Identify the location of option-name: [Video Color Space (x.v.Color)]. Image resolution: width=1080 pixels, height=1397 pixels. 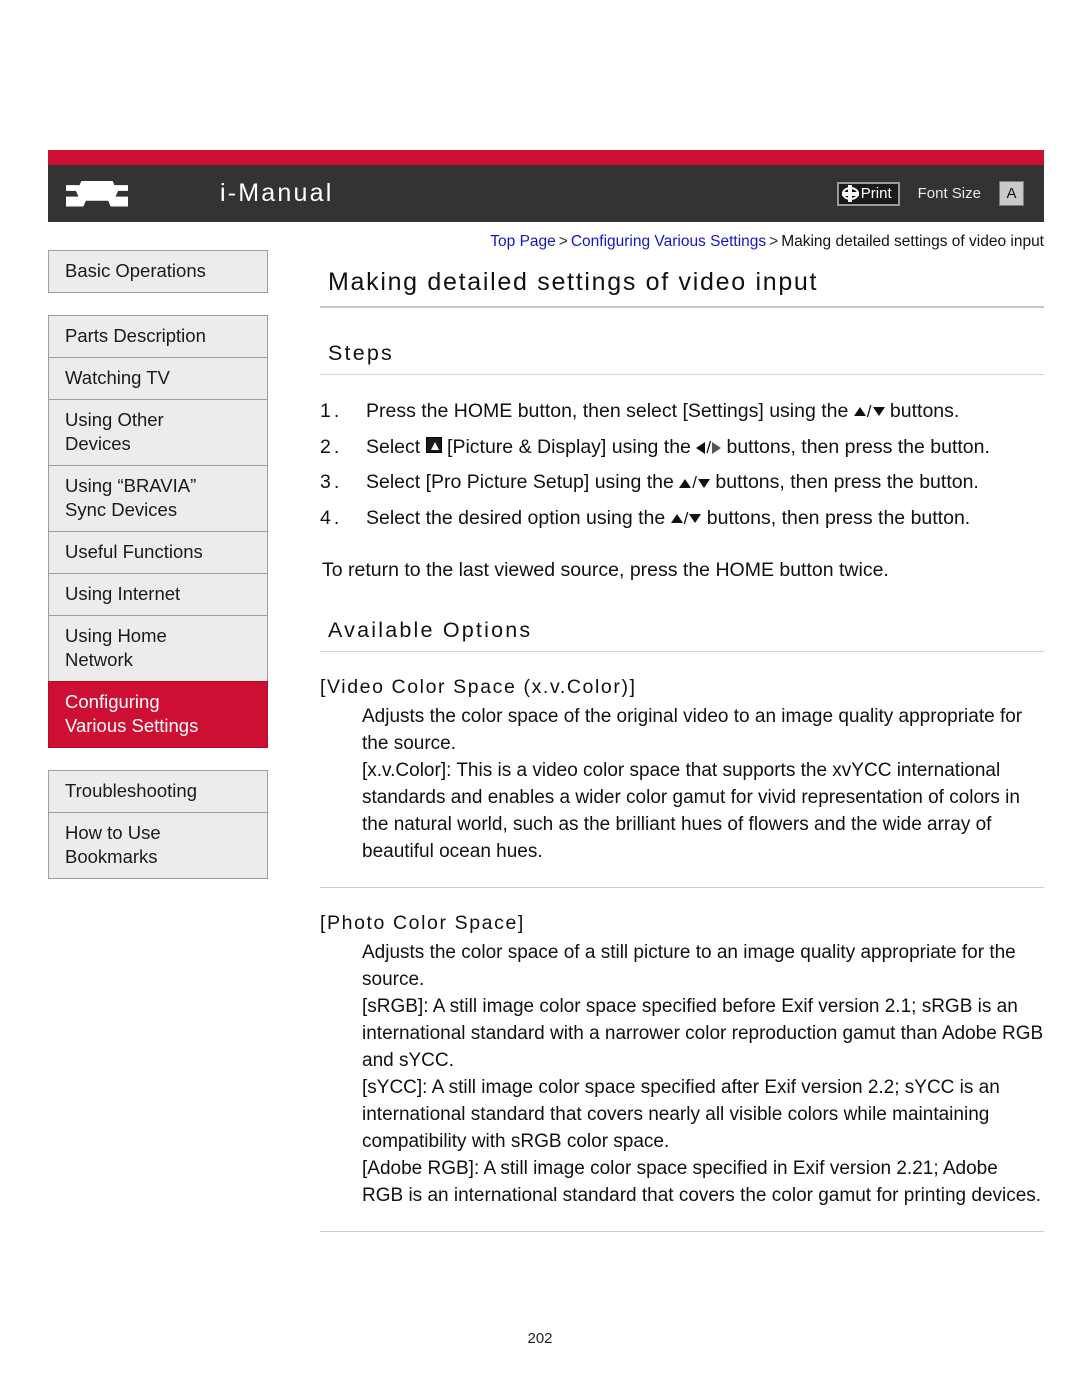
(478, 686).